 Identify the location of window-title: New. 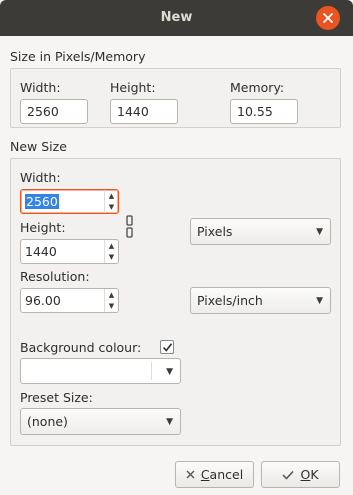
(176, 17).